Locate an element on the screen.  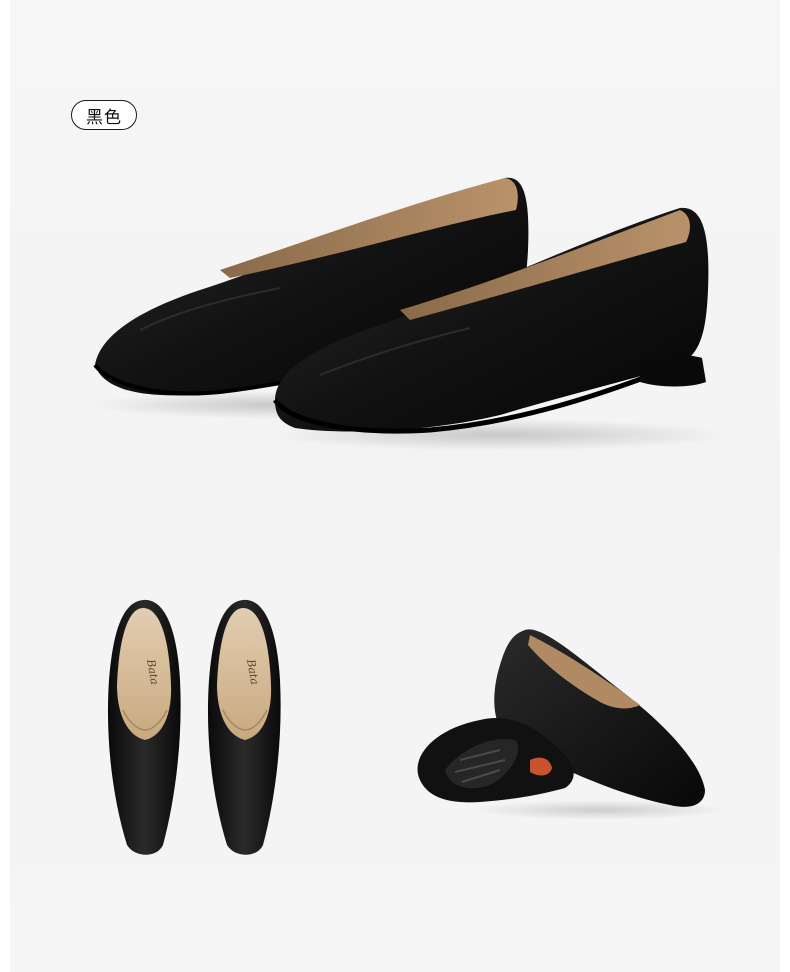
color-tag: 黑色 is located at coordinates (104, 115).